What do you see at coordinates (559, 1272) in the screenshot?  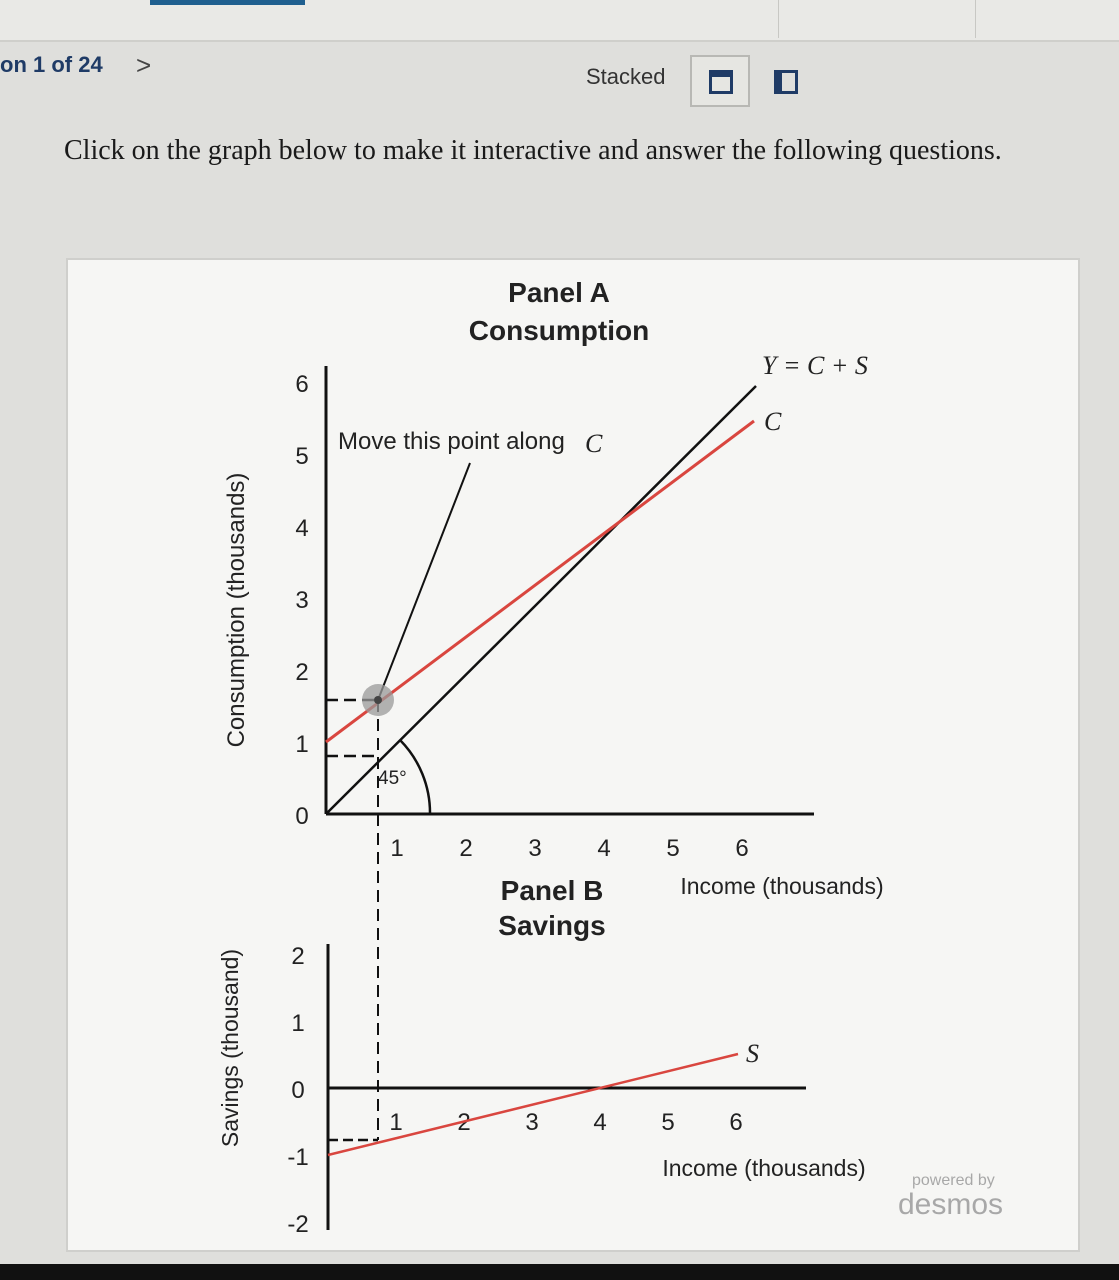 I see `screen-bezel` at bounding box center [559, 1272].